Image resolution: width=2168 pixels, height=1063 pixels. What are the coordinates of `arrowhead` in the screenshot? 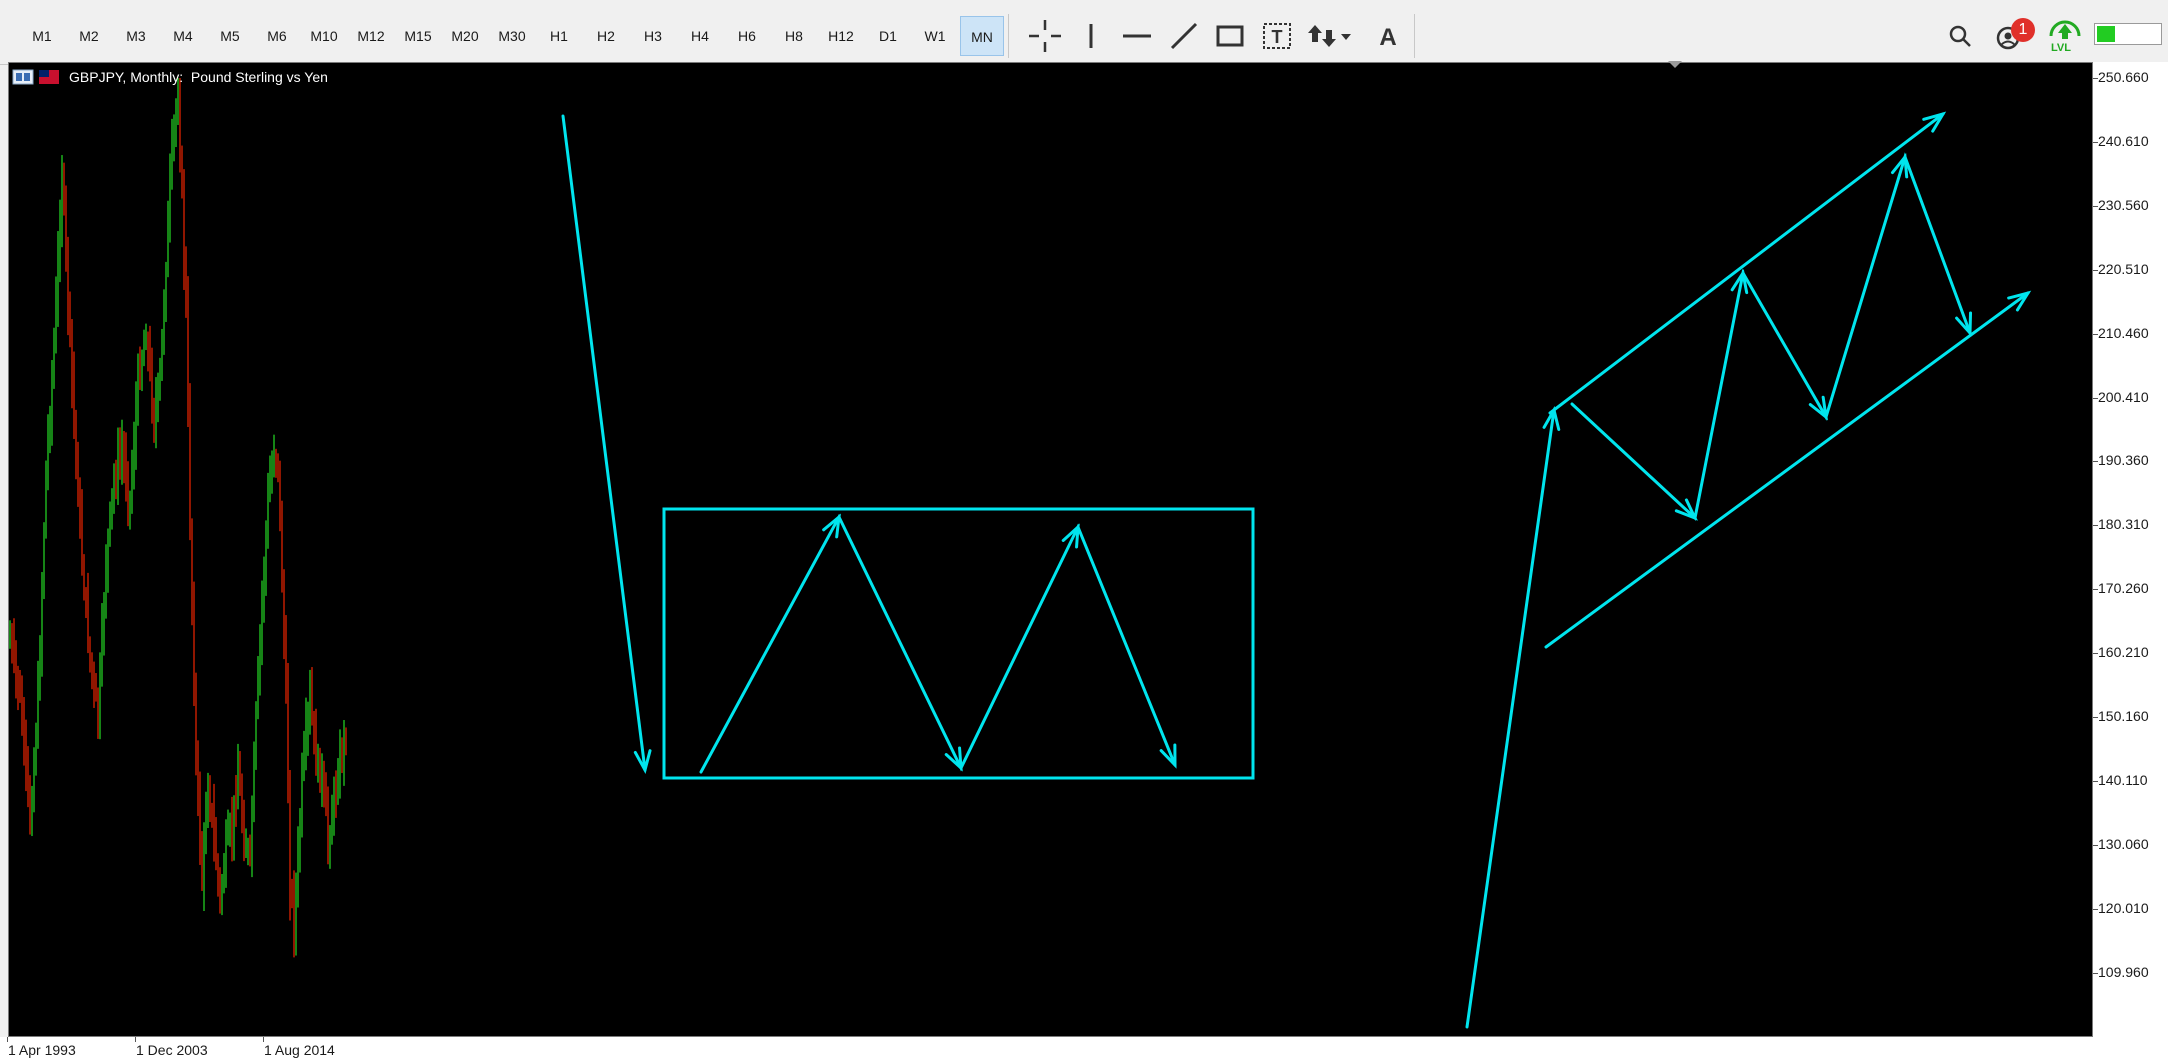 It's located at (1818, 408).